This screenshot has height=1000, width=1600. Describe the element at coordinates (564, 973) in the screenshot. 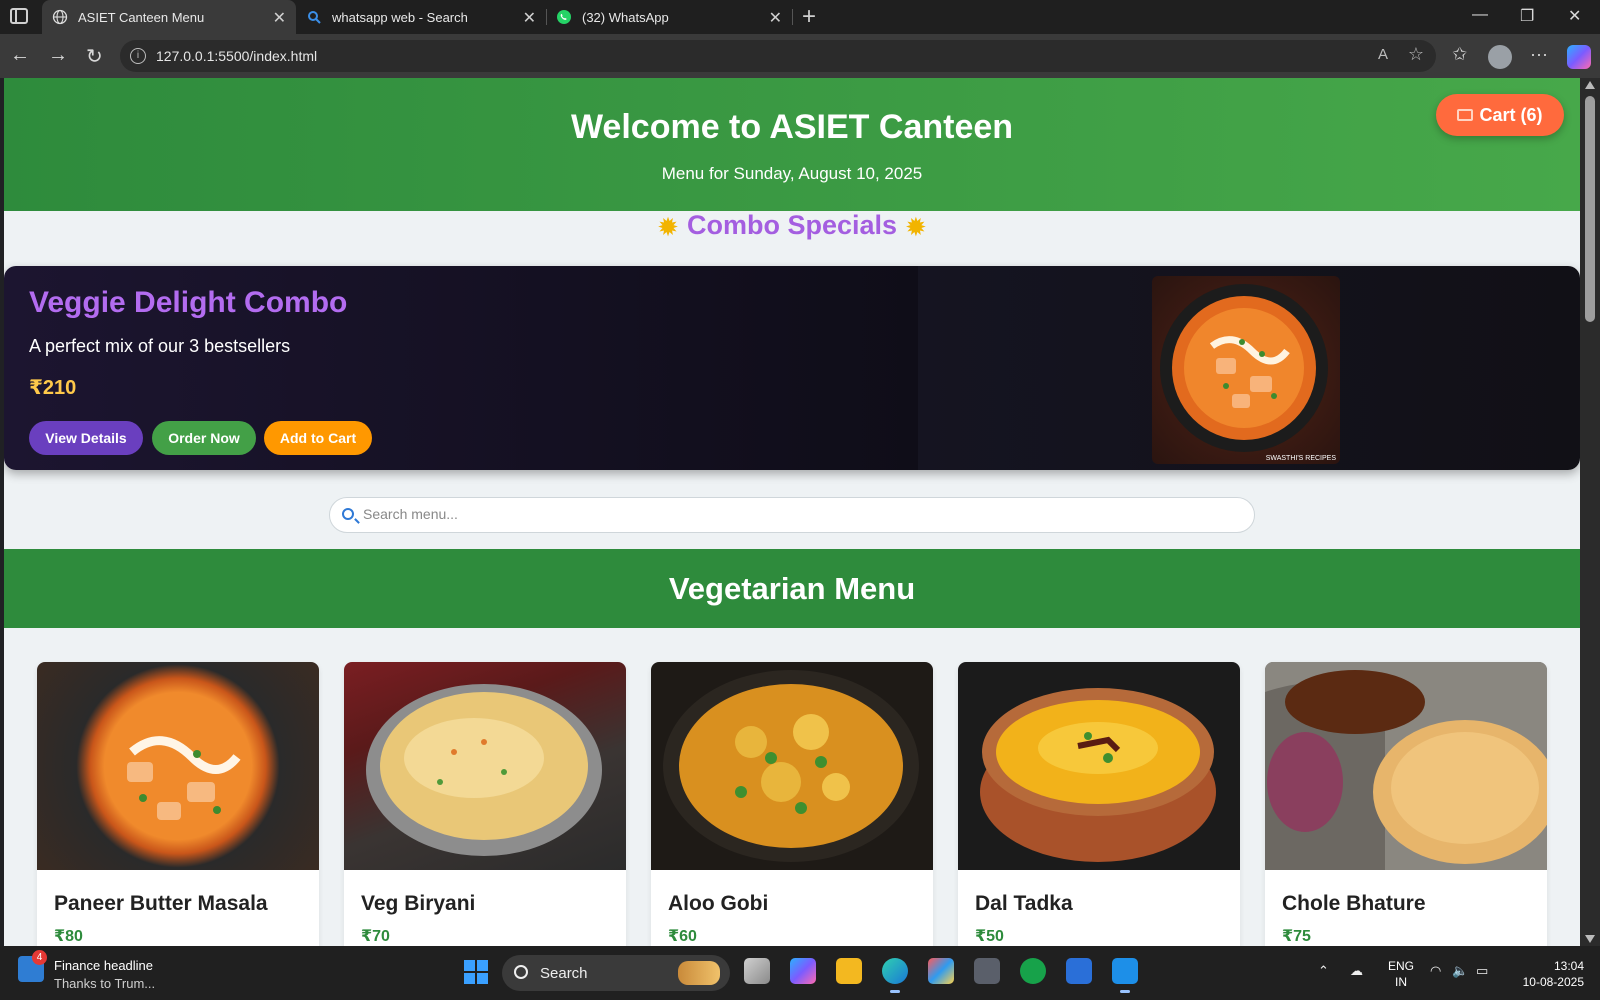

I see `taskbar-search-label: Search` at that location.